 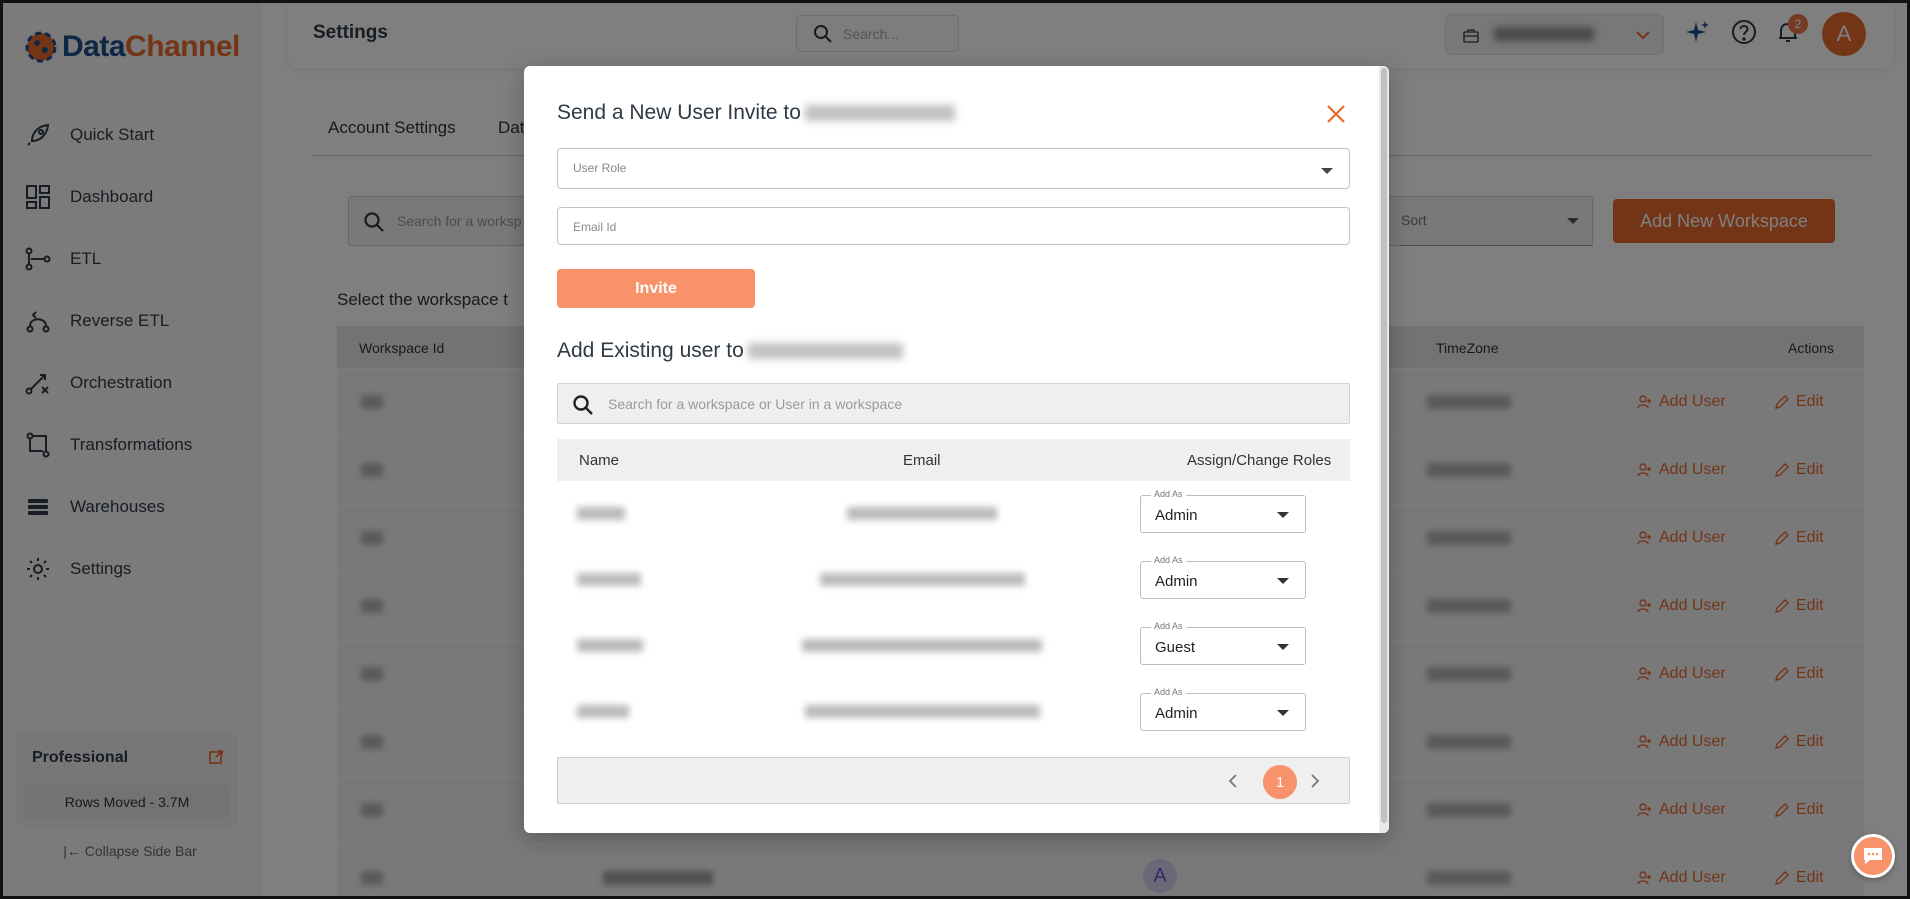 What do you see at coordinates (953, 168) in the screenshot?
I see `user-role-select: User Role` at bounding box center [953, 168].